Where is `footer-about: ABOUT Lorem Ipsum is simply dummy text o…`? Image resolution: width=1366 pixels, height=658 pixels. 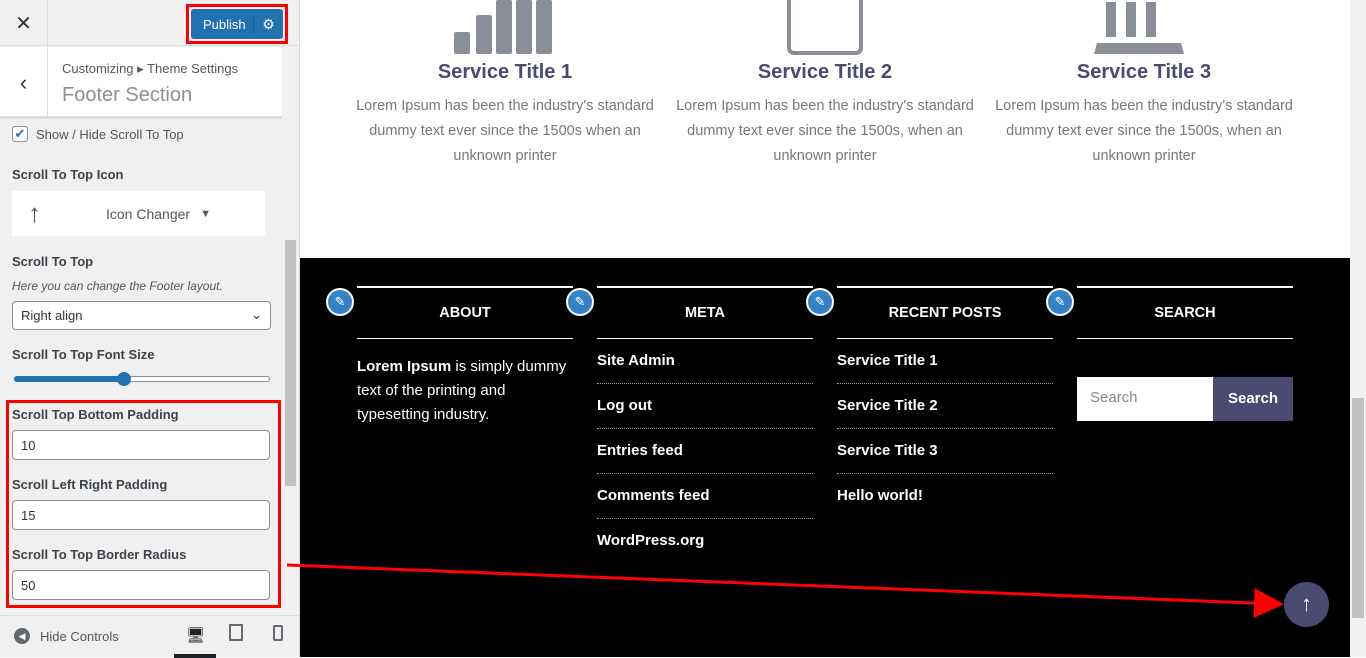
footer-about: ABOUT Lorem Ipsum is simply dummy text o… is located at coordinates (465, 356).